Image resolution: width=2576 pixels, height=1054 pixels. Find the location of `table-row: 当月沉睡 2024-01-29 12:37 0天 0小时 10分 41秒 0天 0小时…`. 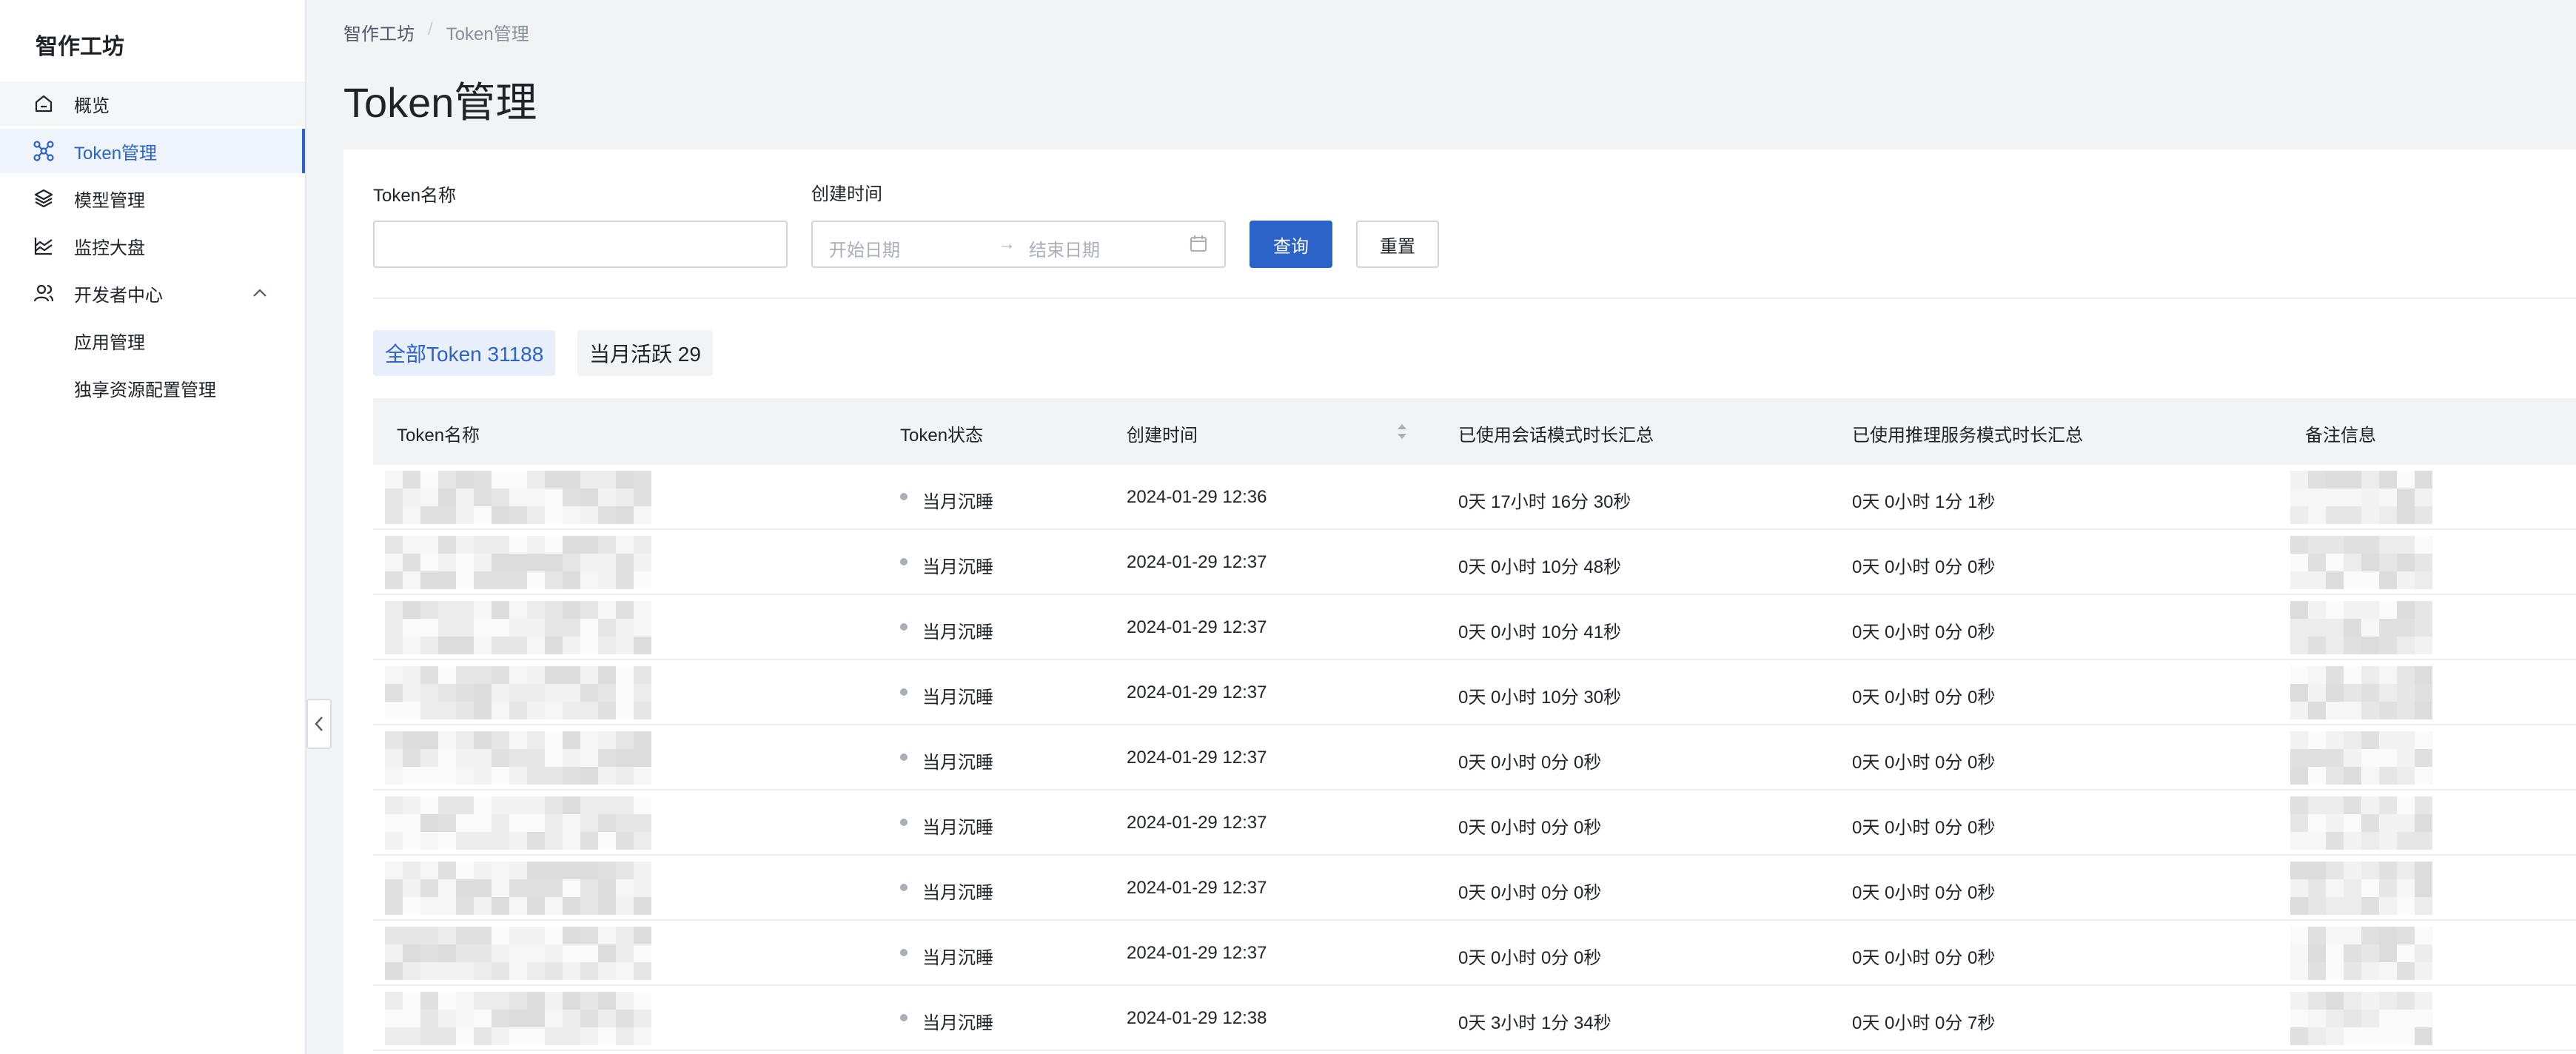

table-row: 当月沉睡 2024-01-29 12:37 0天 0小时 10分 41秒 0天 0小时… is located at coordinates (1474, 627).